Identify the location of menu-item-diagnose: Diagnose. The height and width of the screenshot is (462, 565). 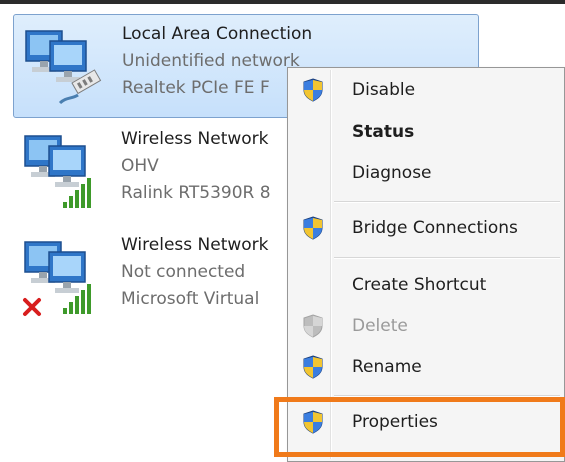
(426, 173).